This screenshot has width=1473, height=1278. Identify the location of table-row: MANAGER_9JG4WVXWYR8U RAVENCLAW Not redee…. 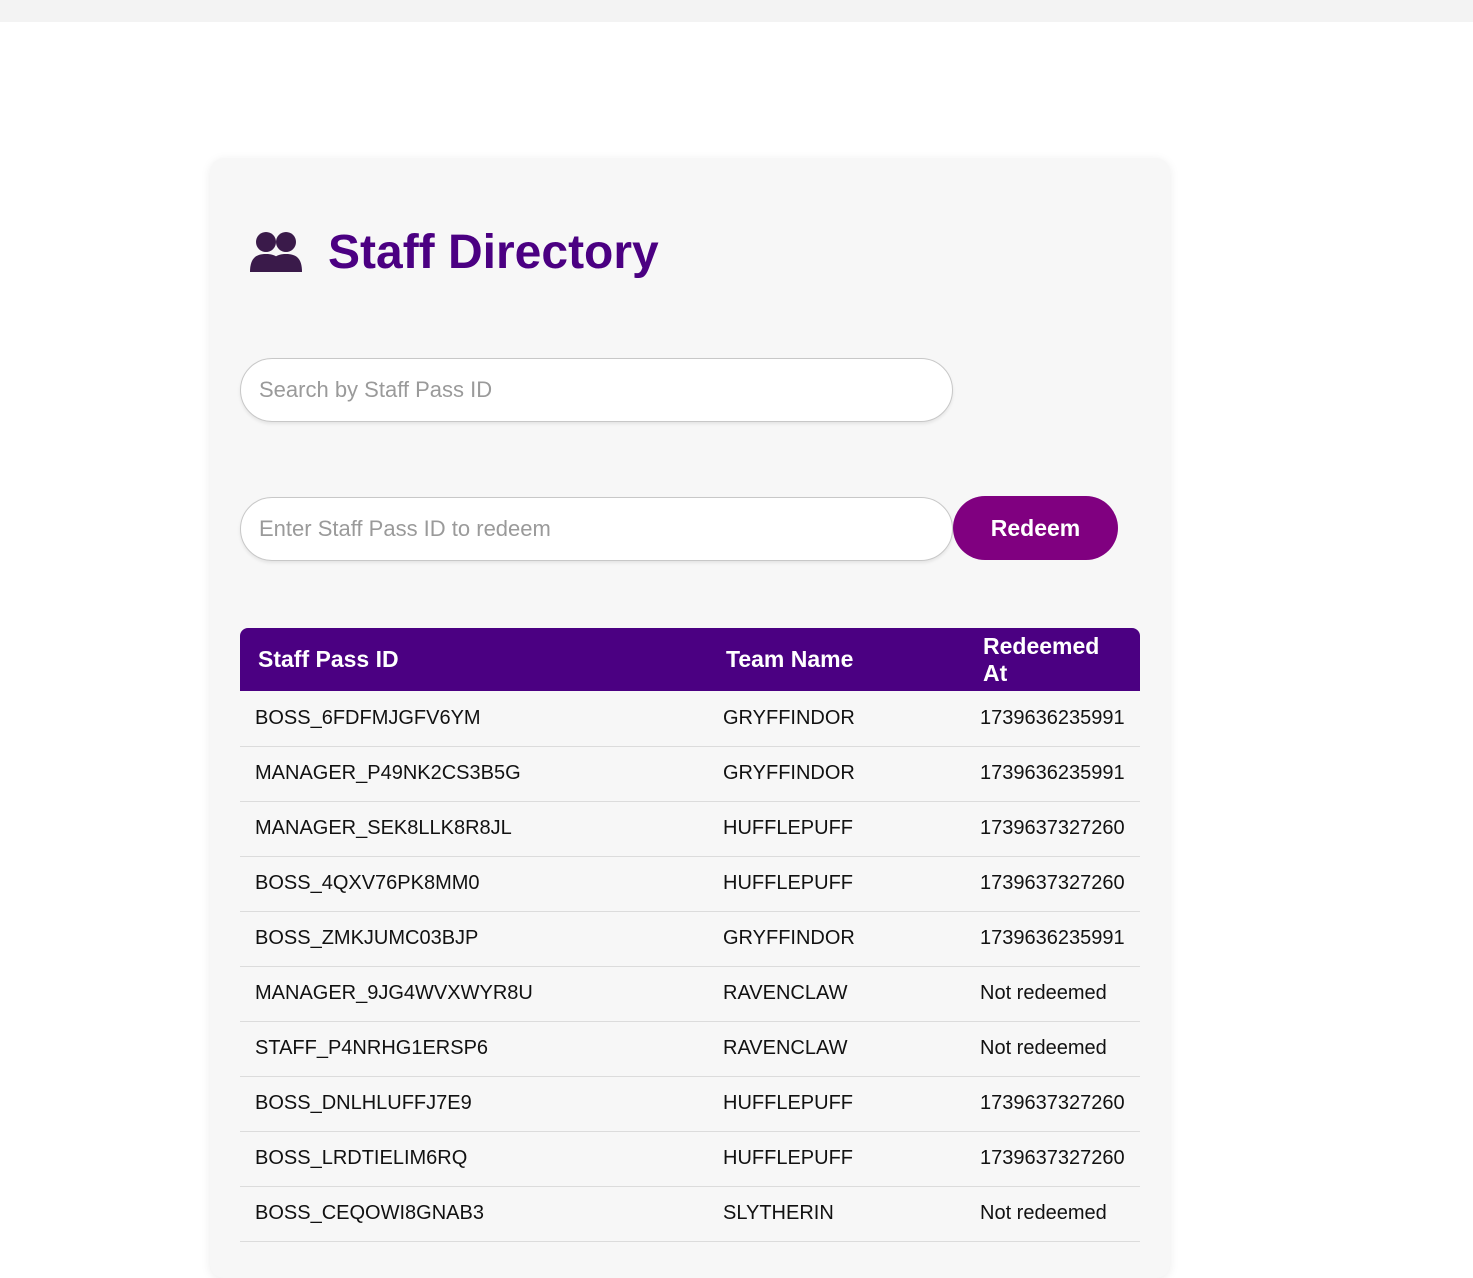
(690, 993).